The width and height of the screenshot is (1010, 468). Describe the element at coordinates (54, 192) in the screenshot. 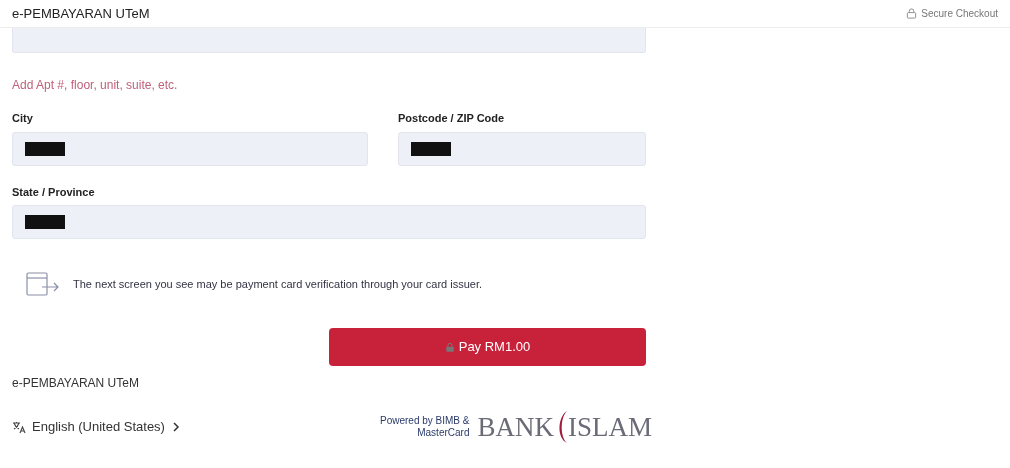

I see `field-label: State / Province` at that location.